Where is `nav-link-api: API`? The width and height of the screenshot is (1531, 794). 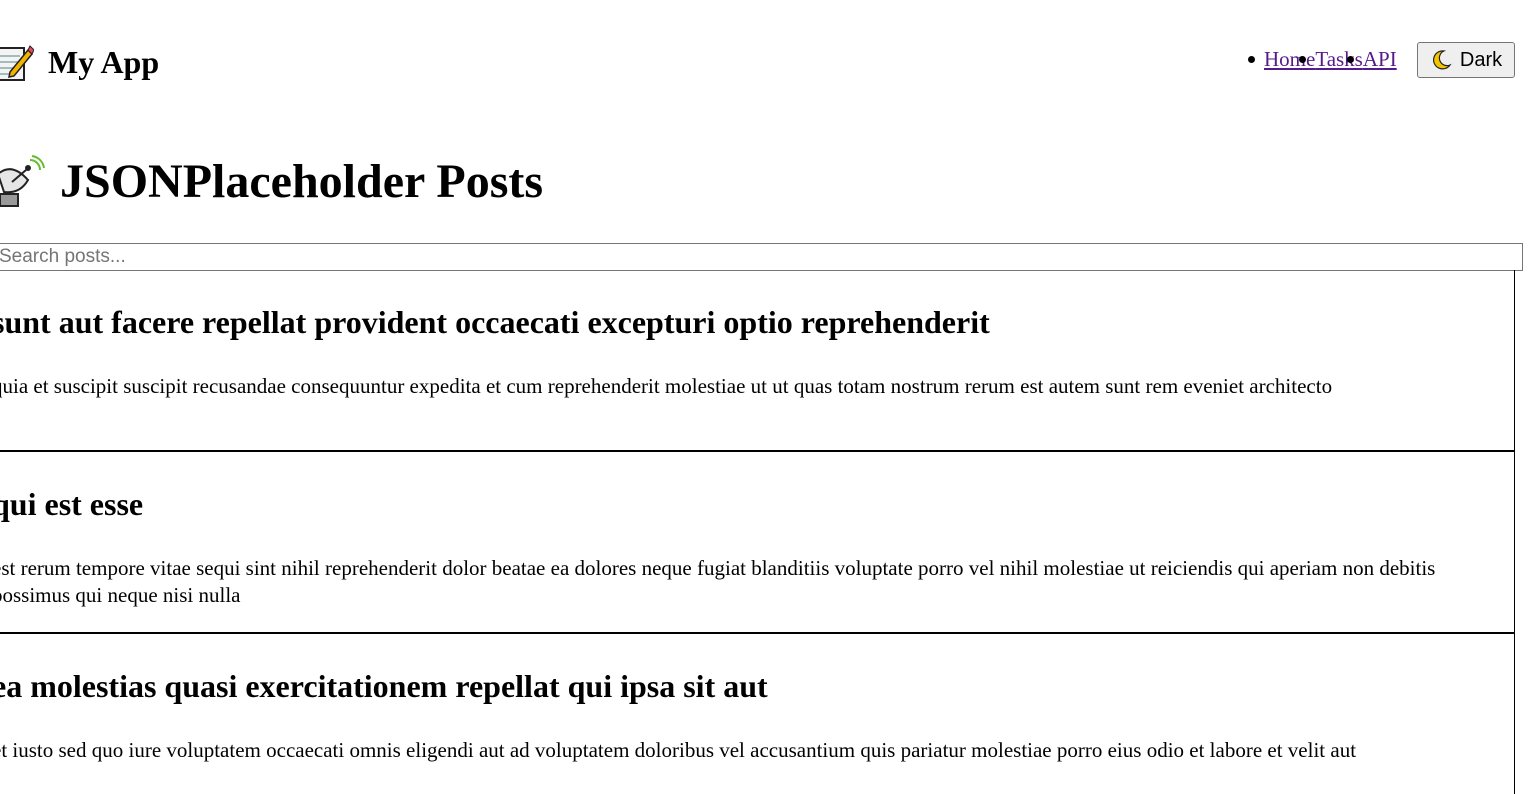 nav-link-api: API is located at coordinates (1380, 59).